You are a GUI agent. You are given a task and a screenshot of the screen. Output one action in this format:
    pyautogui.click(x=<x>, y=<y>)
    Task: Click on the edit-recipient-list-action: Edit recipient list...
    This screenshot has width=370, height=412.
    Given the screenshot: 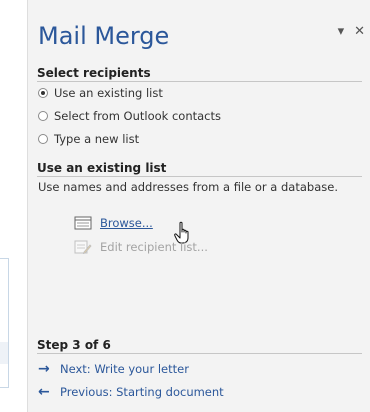 What is the action you would take?
    pyautogui.click(x=141, y=247)
    